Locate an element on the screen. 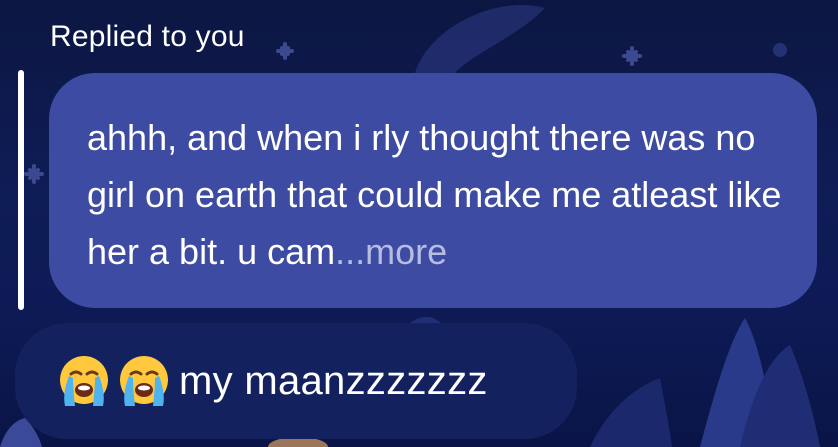 This screenshot has height=447, width=838. replied-to-you-label: Replied to you is located at coordinates (147, 36).